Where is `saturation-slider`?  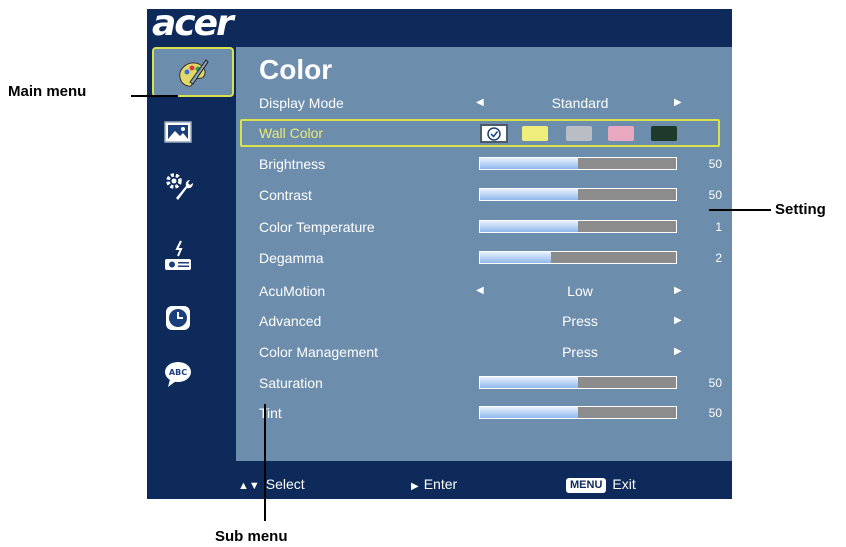 saturation-slider is located at coordinates (578, 382).